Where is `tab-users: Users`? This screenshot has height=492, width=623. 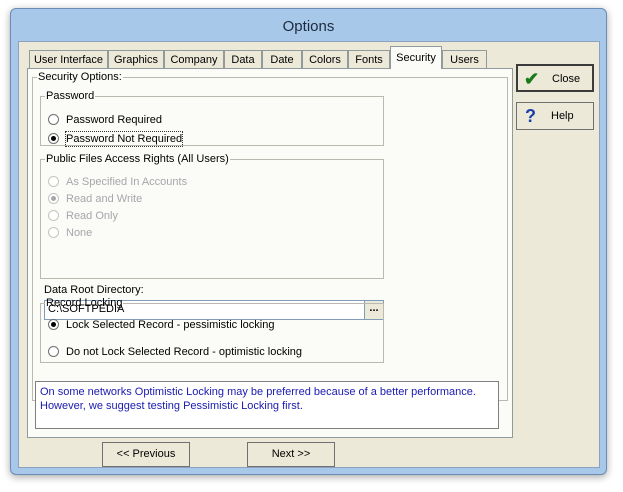
tab-users: Users is located at coordinates (464, 59).